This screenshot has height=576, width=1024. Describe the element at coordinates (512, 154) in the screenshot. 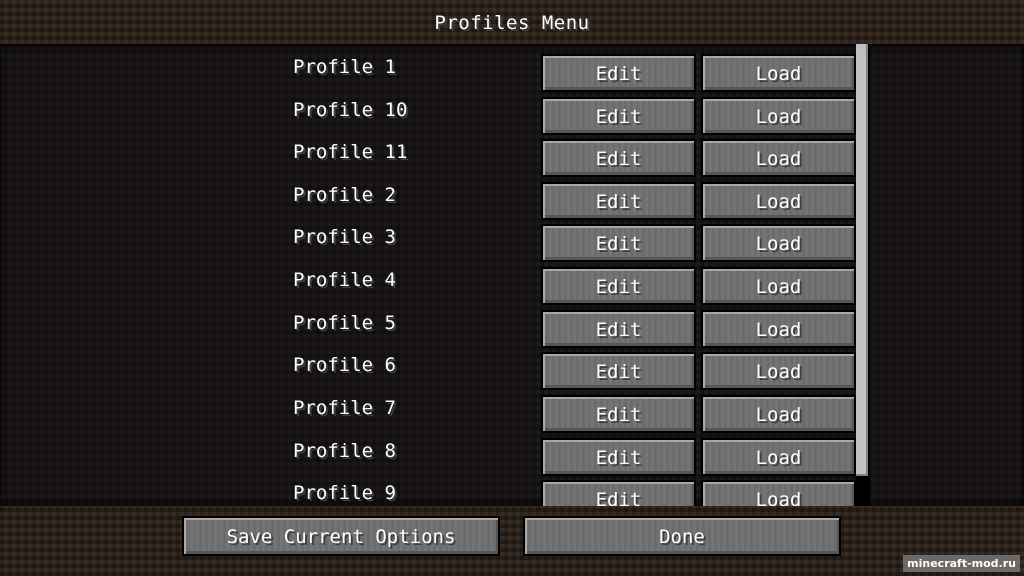

I see `list-item: Profile 11 Edit Load` at that location.